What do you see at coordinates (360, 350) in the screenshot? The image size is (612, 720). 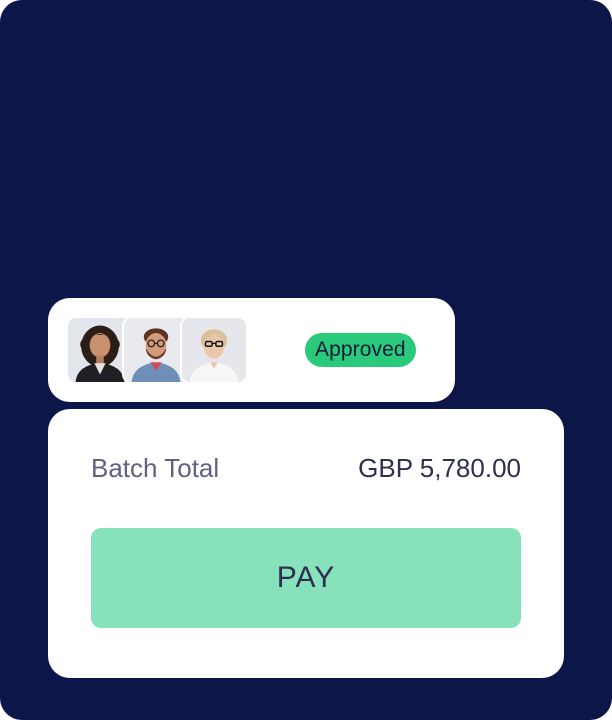 I see `status-badge: Approved` at bounding box center [360, 350].